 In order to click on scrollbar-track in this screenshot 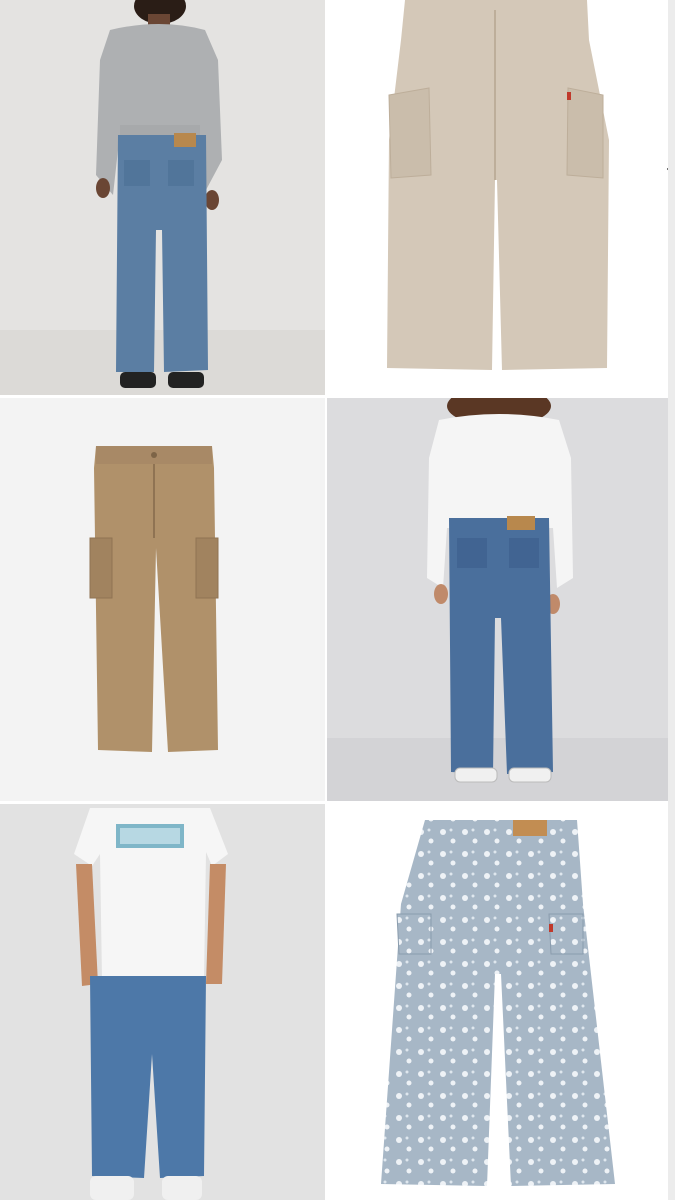, I will do `click(671, 600)`.